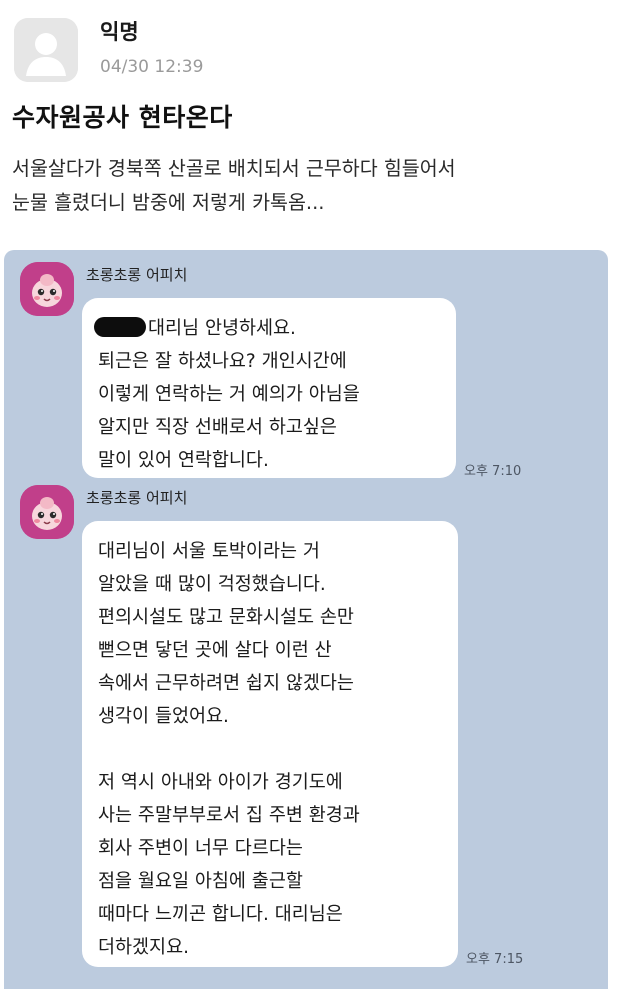 Image resolution: width=619 pixels, height=989 pixels. Describe the element at coordinates (229, 815) in the screenshot. I see `message-line: 사는 주말부부로서 집 주변 환경과` at that location.